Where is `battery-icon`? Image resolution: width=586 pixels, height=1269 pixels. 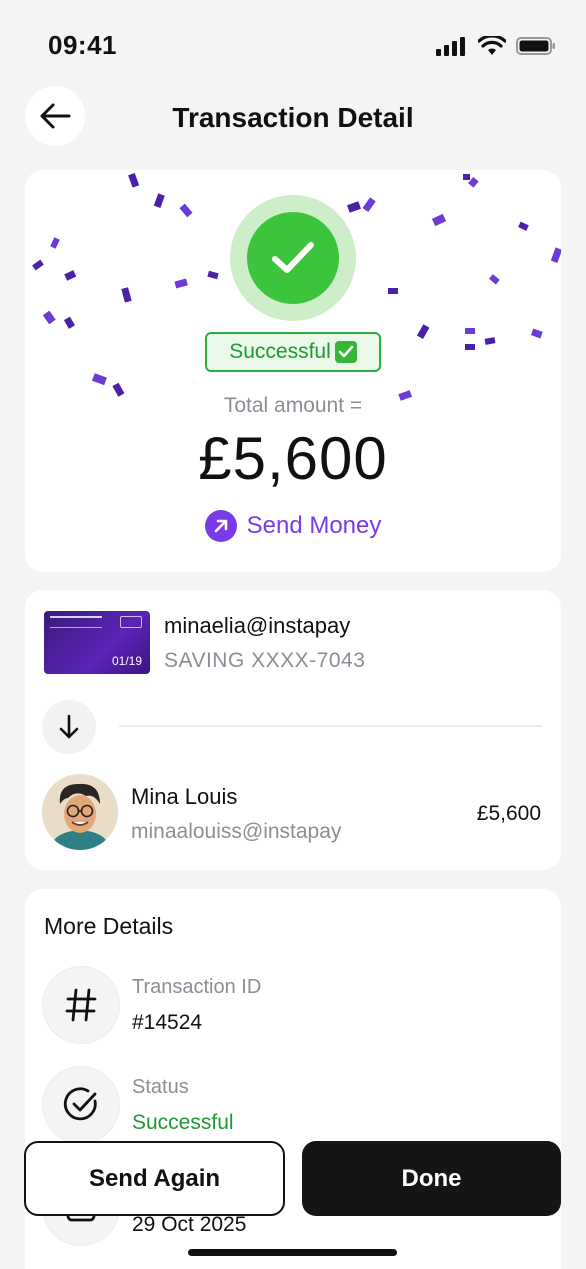
battery-icon is located at coordinates (535, 46).